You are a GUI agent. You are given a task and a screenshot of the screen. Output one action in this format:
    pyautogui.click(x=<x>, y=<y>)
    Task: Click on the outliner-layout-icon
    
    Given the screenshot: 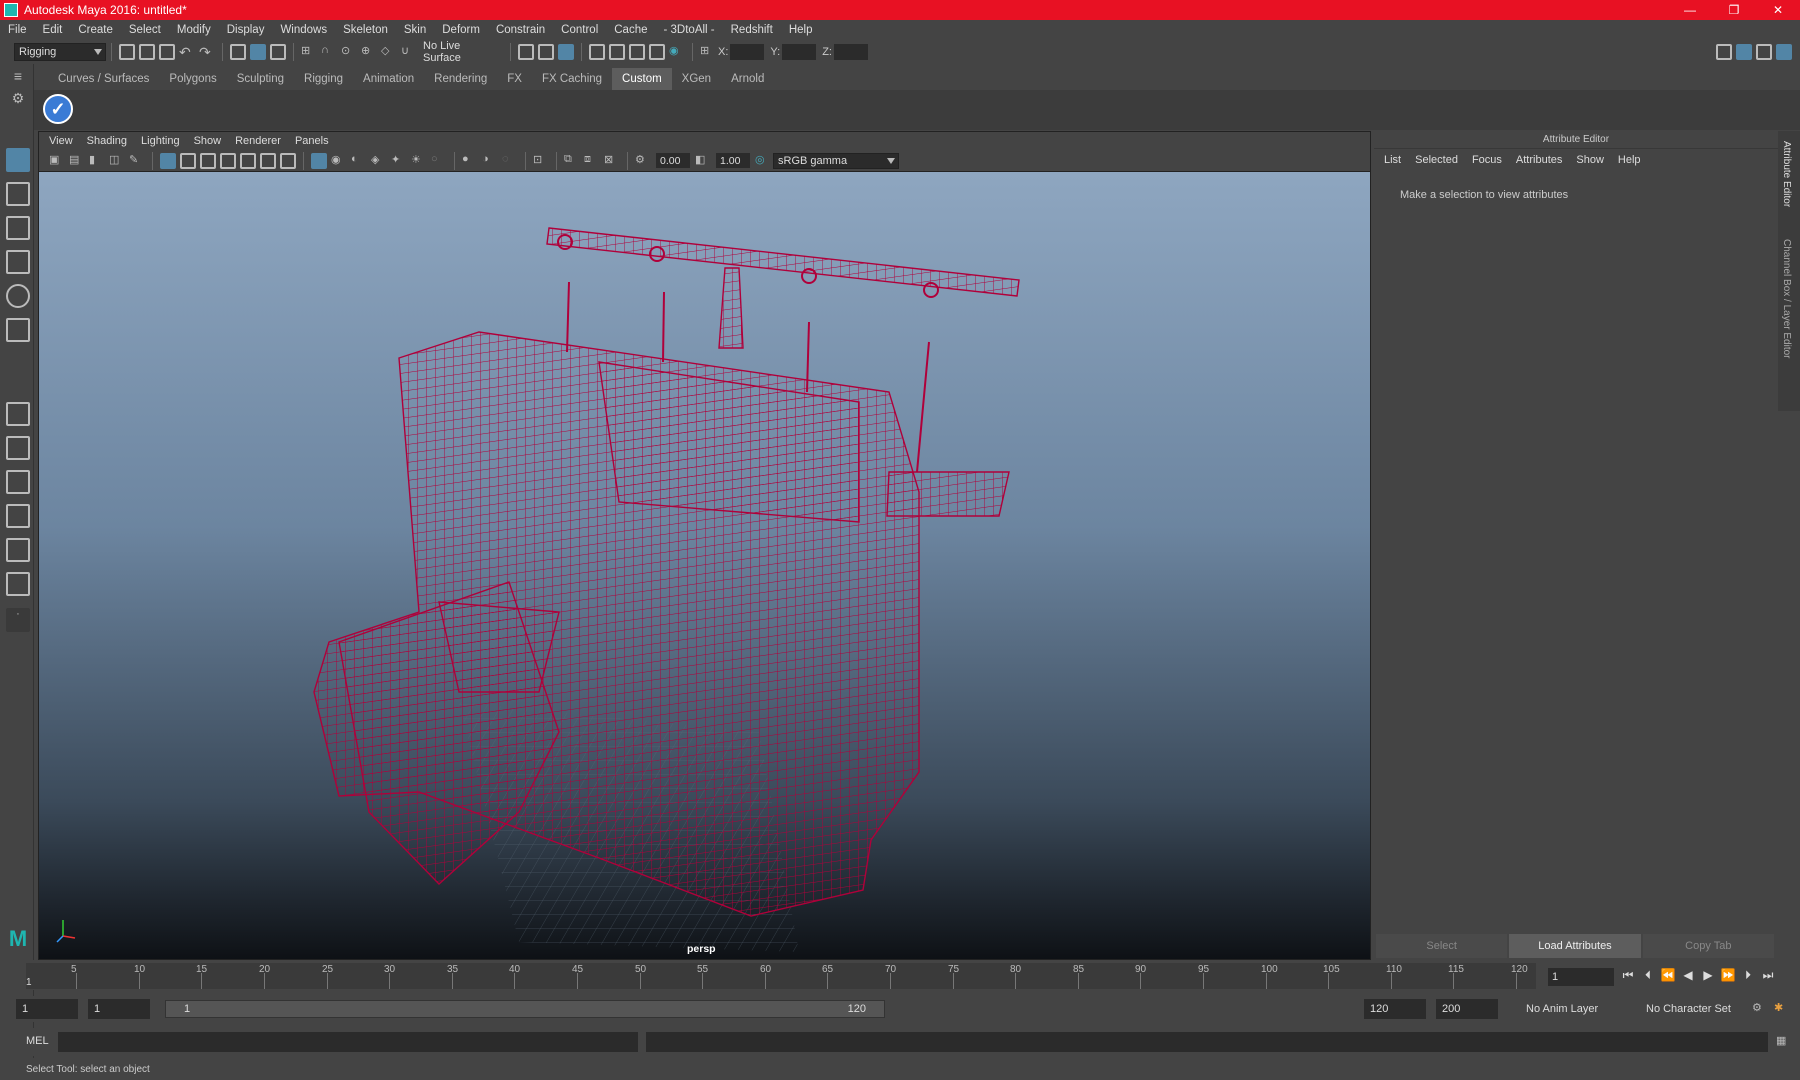 What is the action you would take?
    pyautogui.click(x=18, y=482)
    